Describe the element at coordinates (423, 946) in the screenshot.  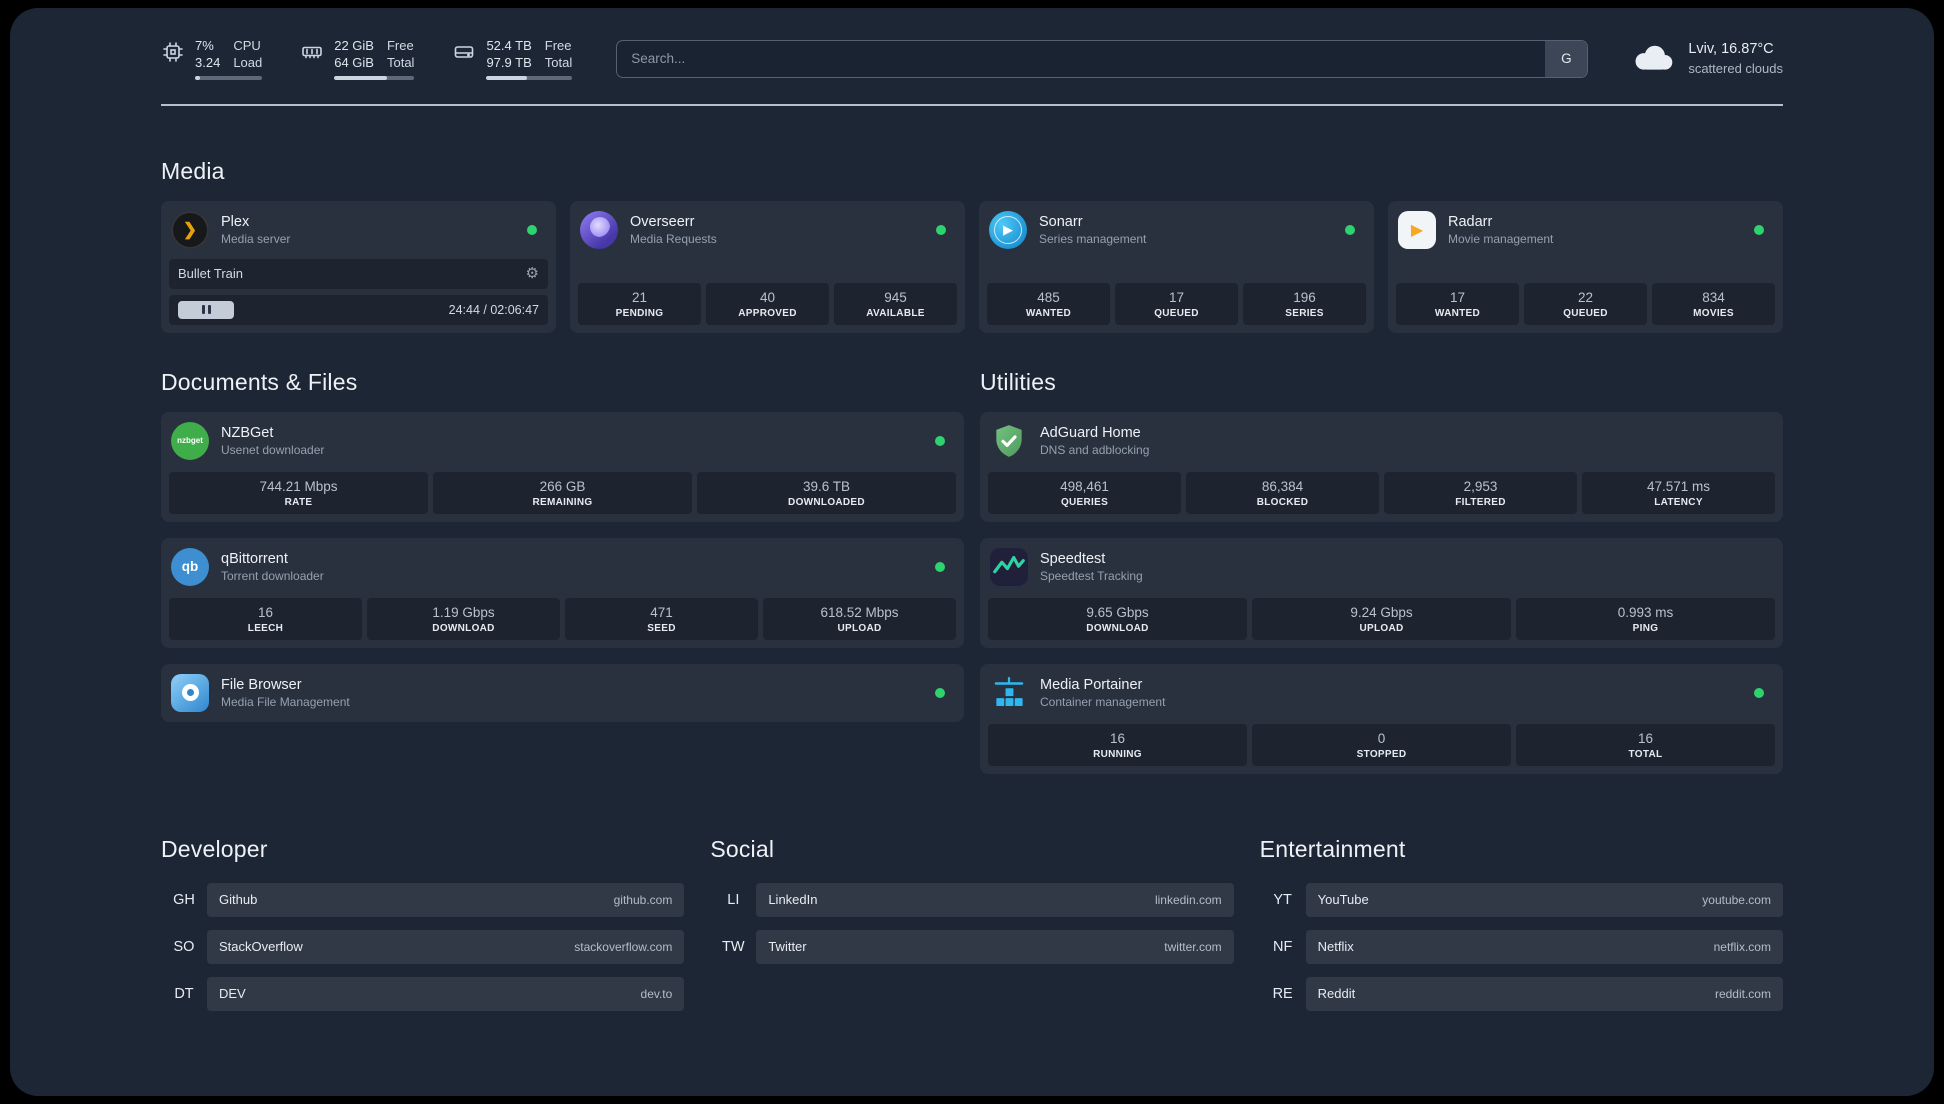
I see `bookmark-stackoverflow: SO StackOverflow stackoverflow.com` at that location.